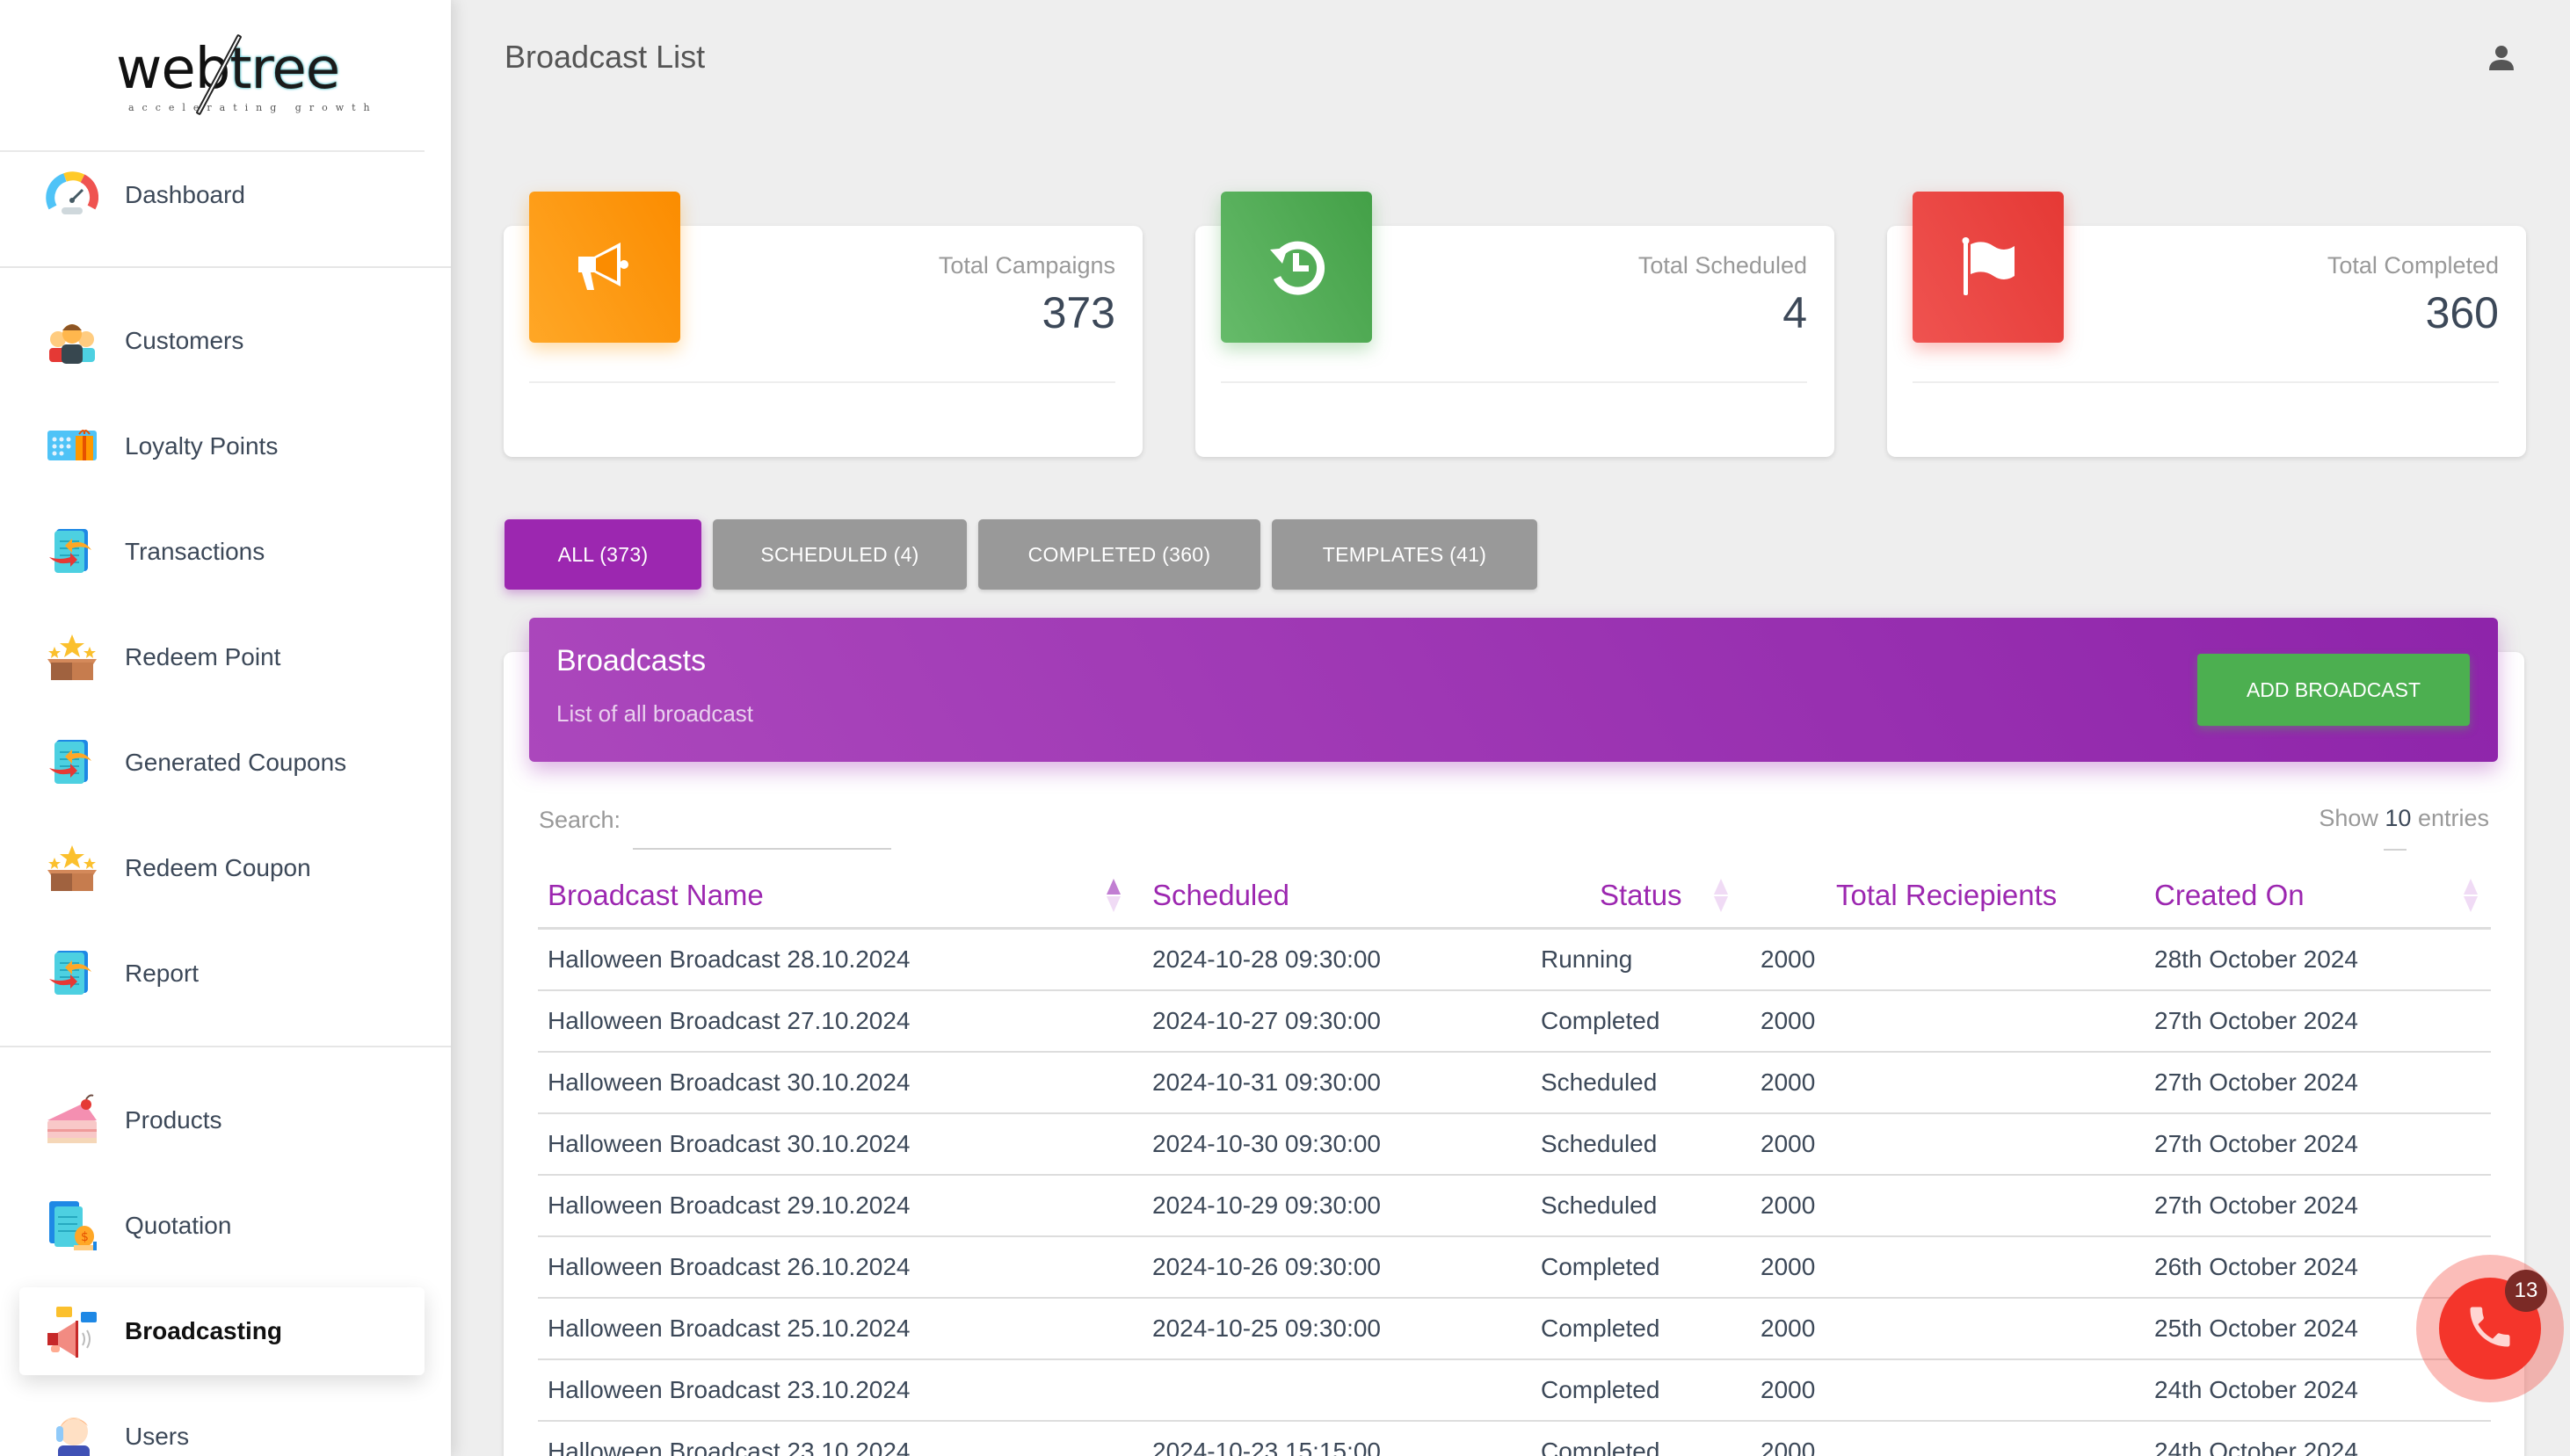 Image resolution: width=2570 pixels, height=1456 pixels. Describe the element at coordinates (2501, 57) in the screenshot. I see `account-icon` at that location.